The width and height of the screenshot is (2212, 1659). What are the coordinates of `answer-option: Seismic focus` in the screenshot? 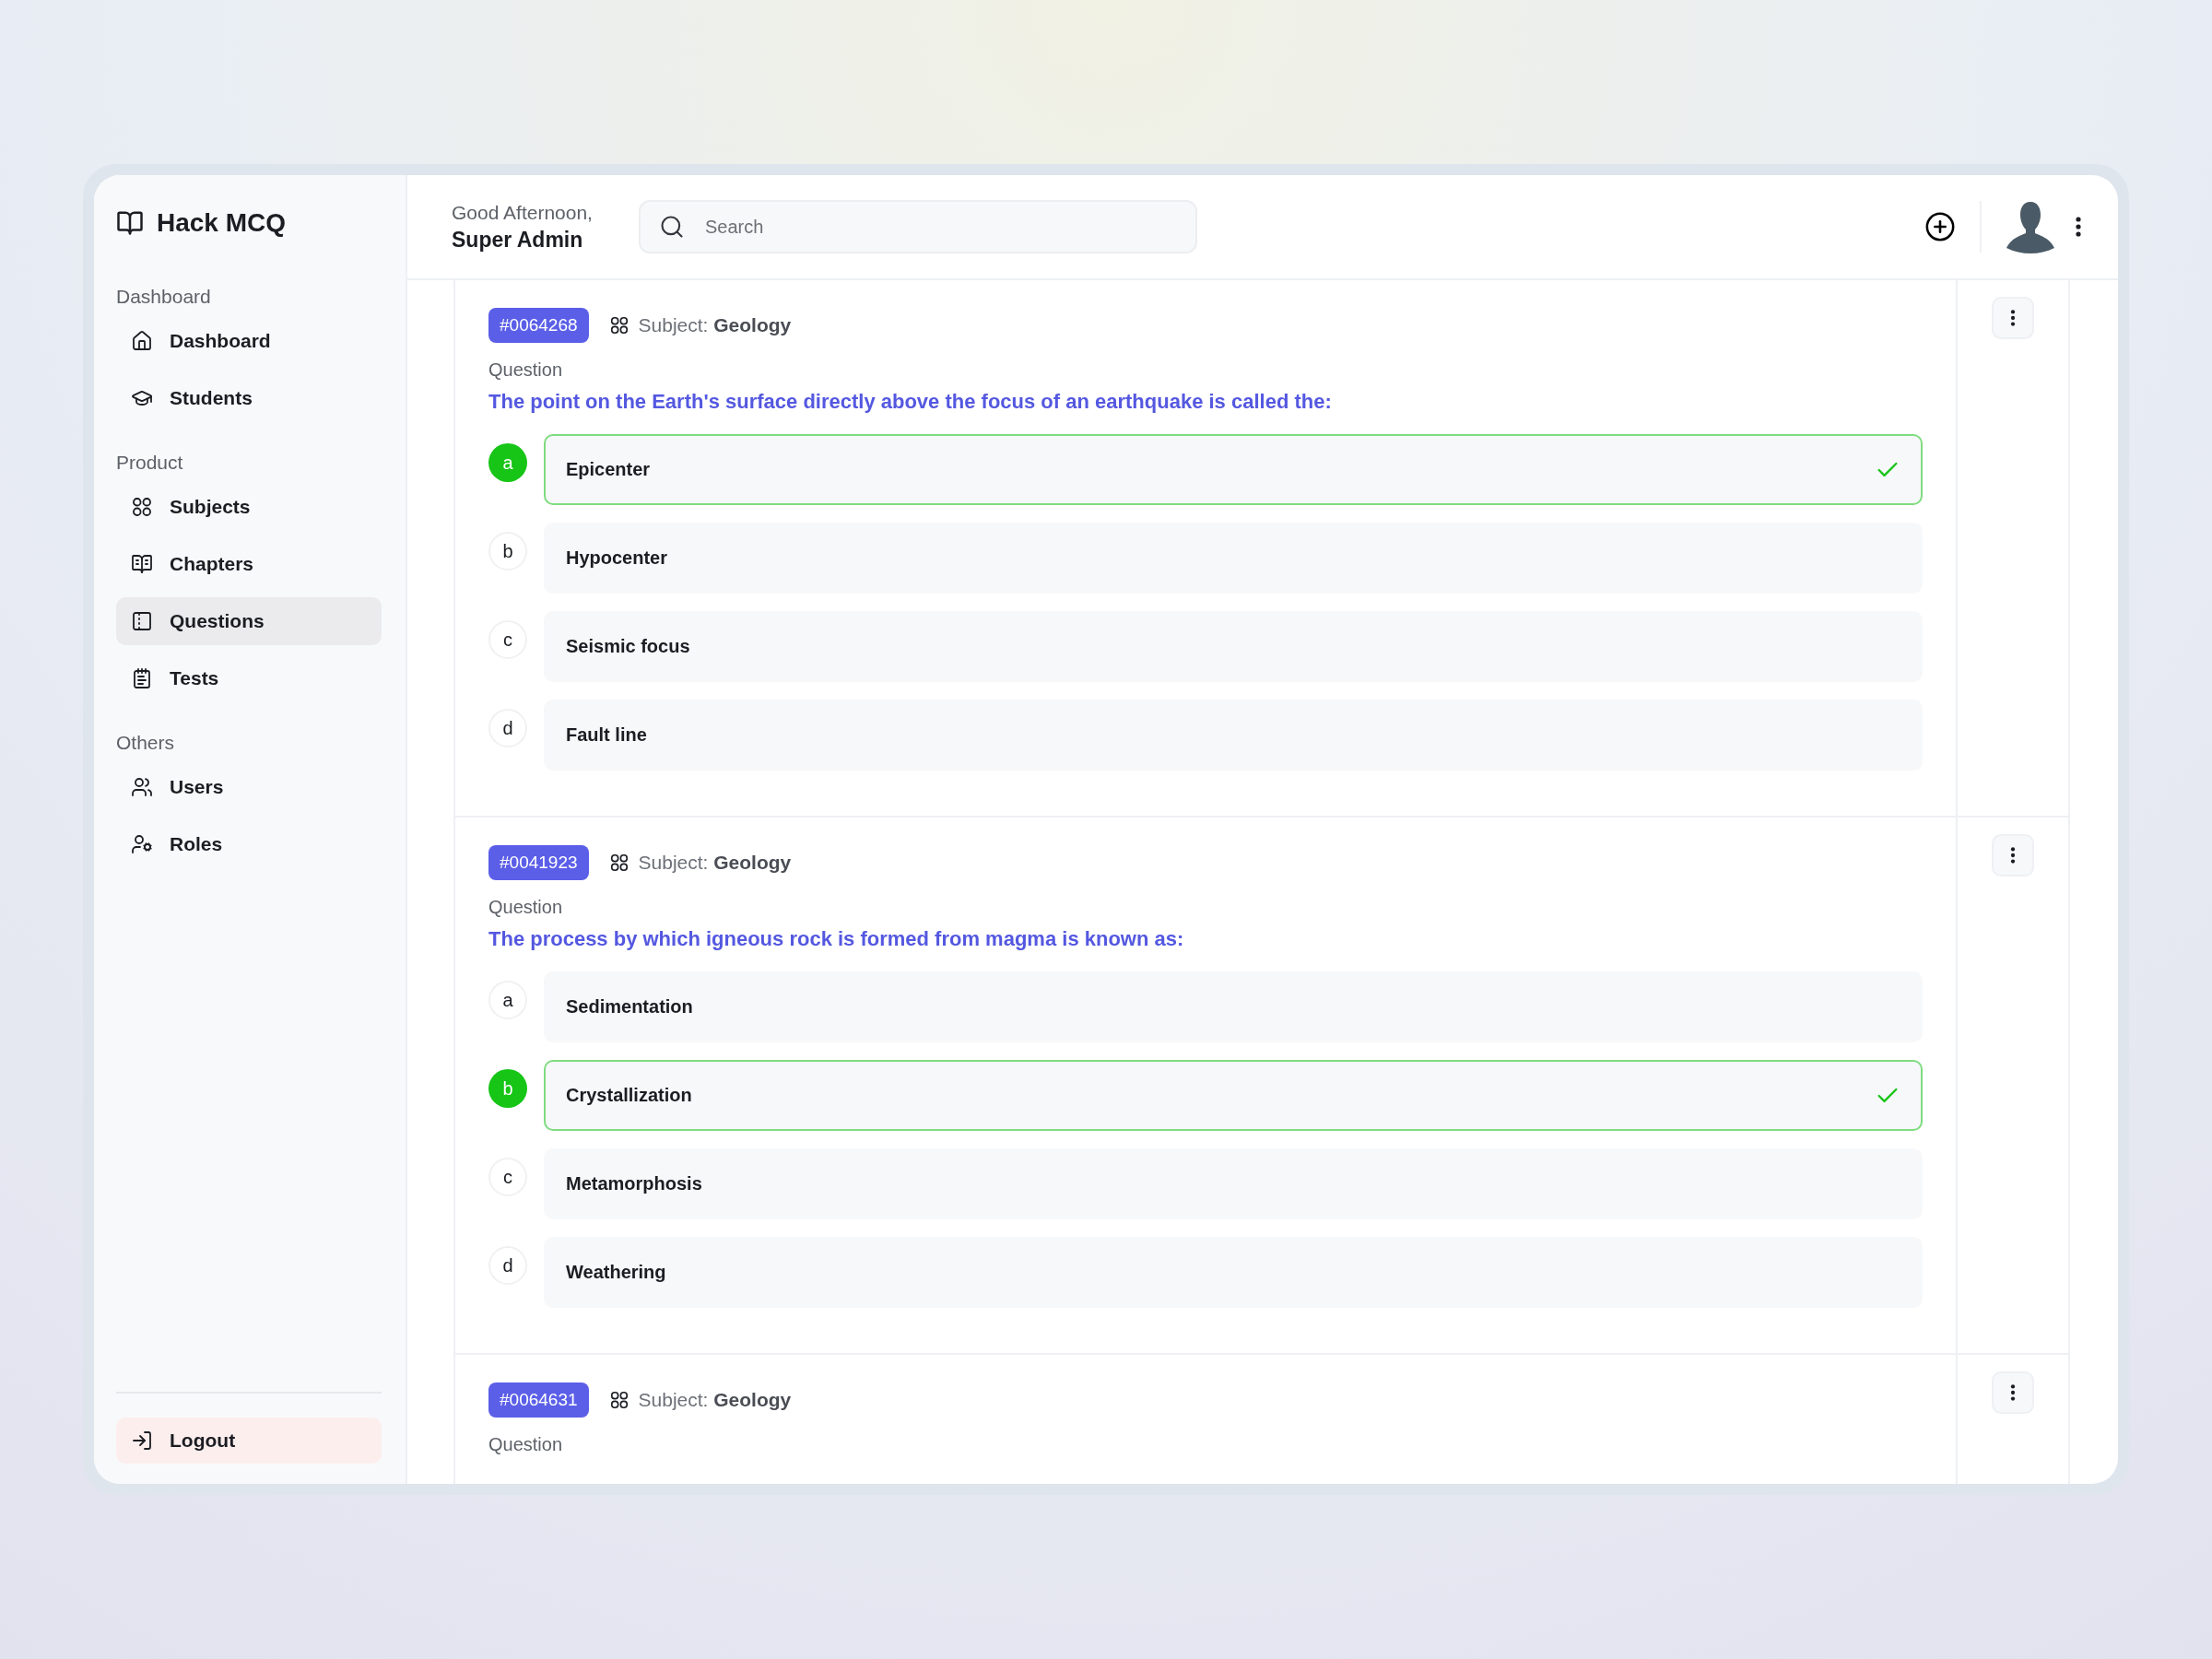 It's located at (1233, 646).